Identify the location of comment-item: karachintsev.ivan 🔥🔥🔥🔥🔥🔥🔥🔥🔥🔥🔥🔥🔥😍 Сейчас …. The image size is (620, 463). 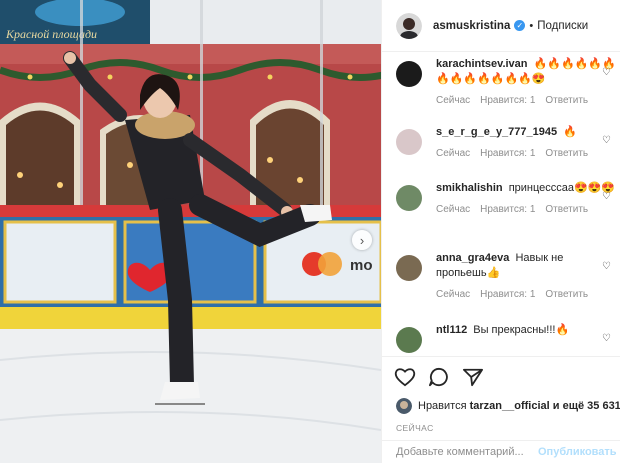
(508, 81).